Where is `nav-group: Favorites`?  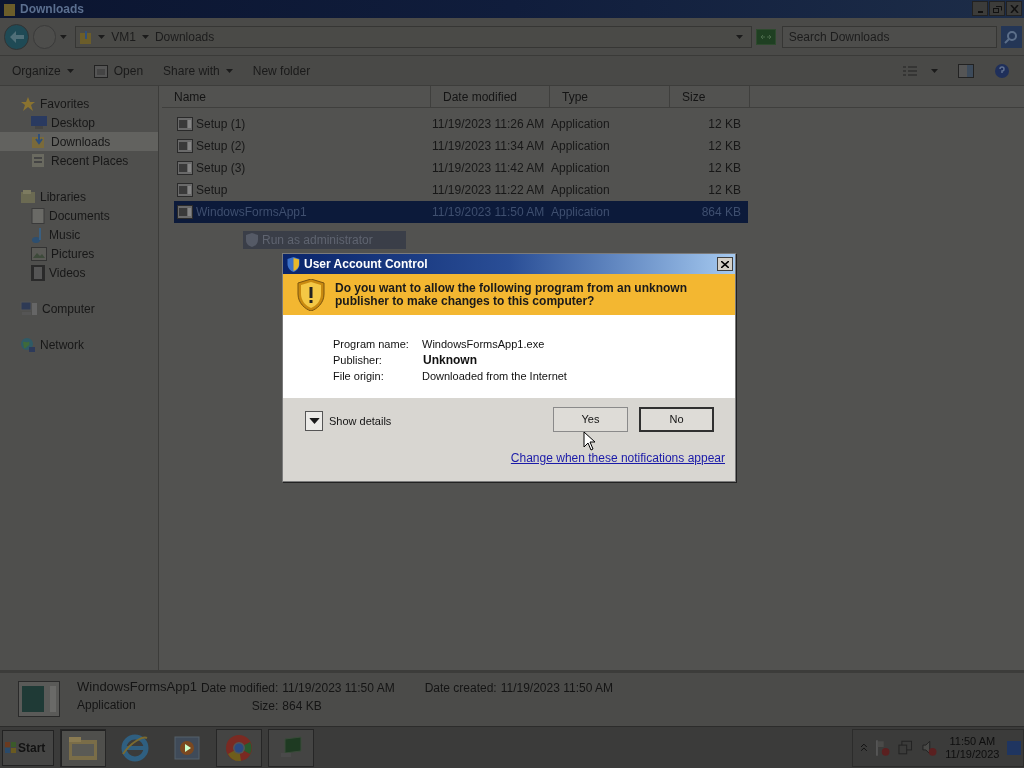 nav-group: Favorites is located at coordinates (79, 103).